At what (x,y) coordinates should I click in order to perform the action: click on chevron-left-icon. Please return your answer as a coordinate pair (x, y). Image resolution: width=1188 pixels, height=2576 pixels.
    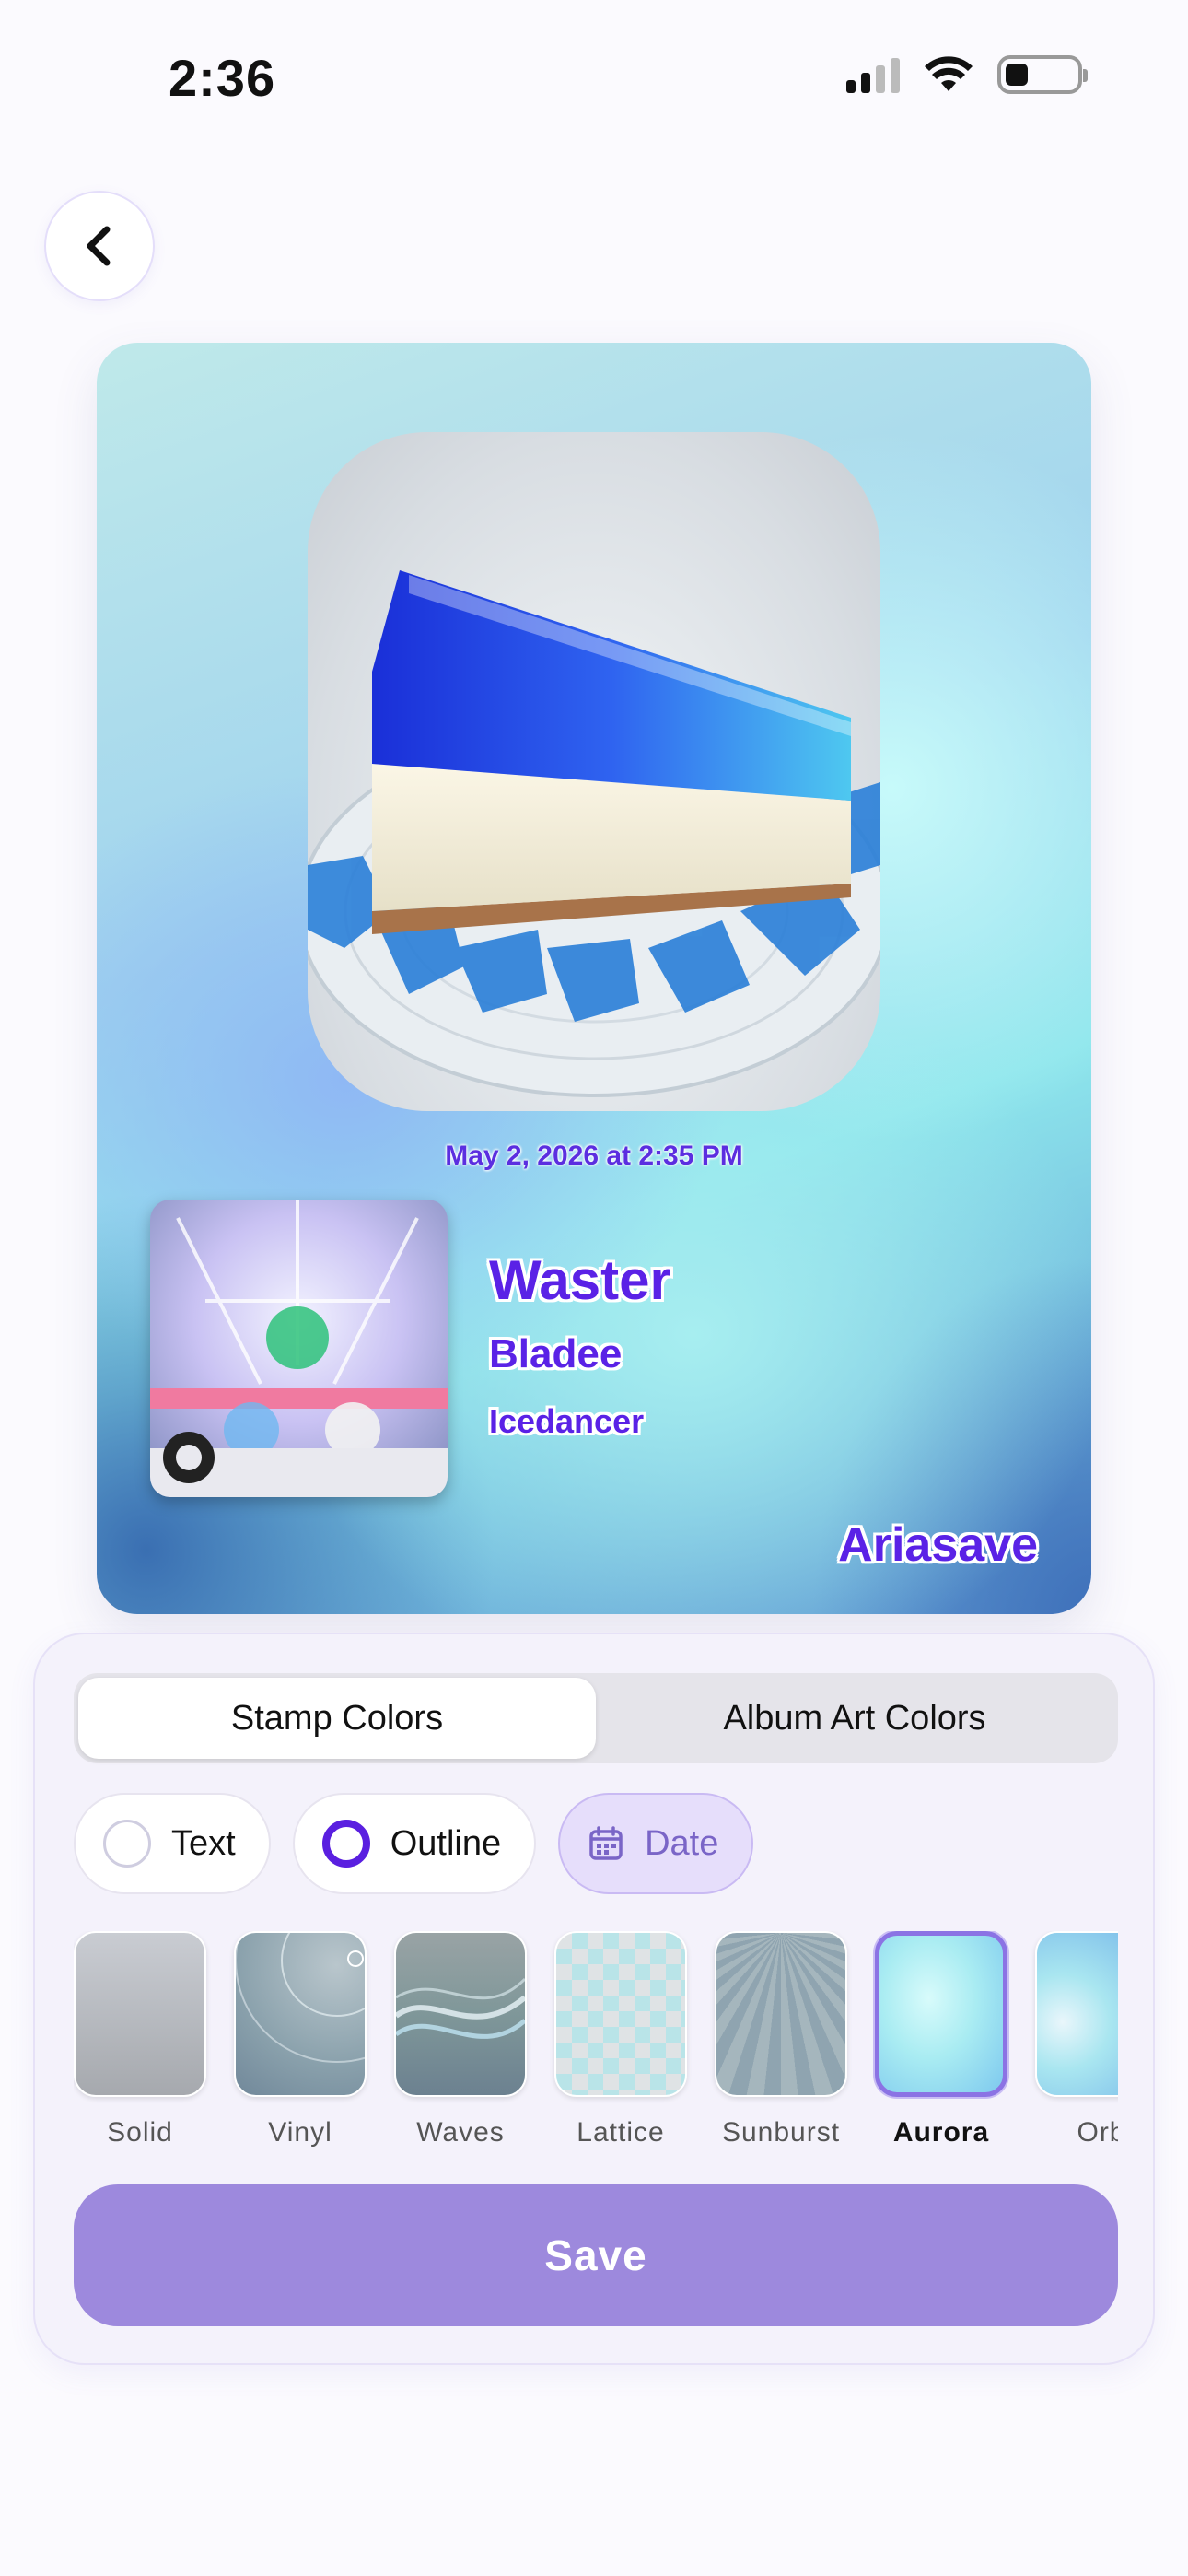
    Looking at the image, I should click on (99, 246).